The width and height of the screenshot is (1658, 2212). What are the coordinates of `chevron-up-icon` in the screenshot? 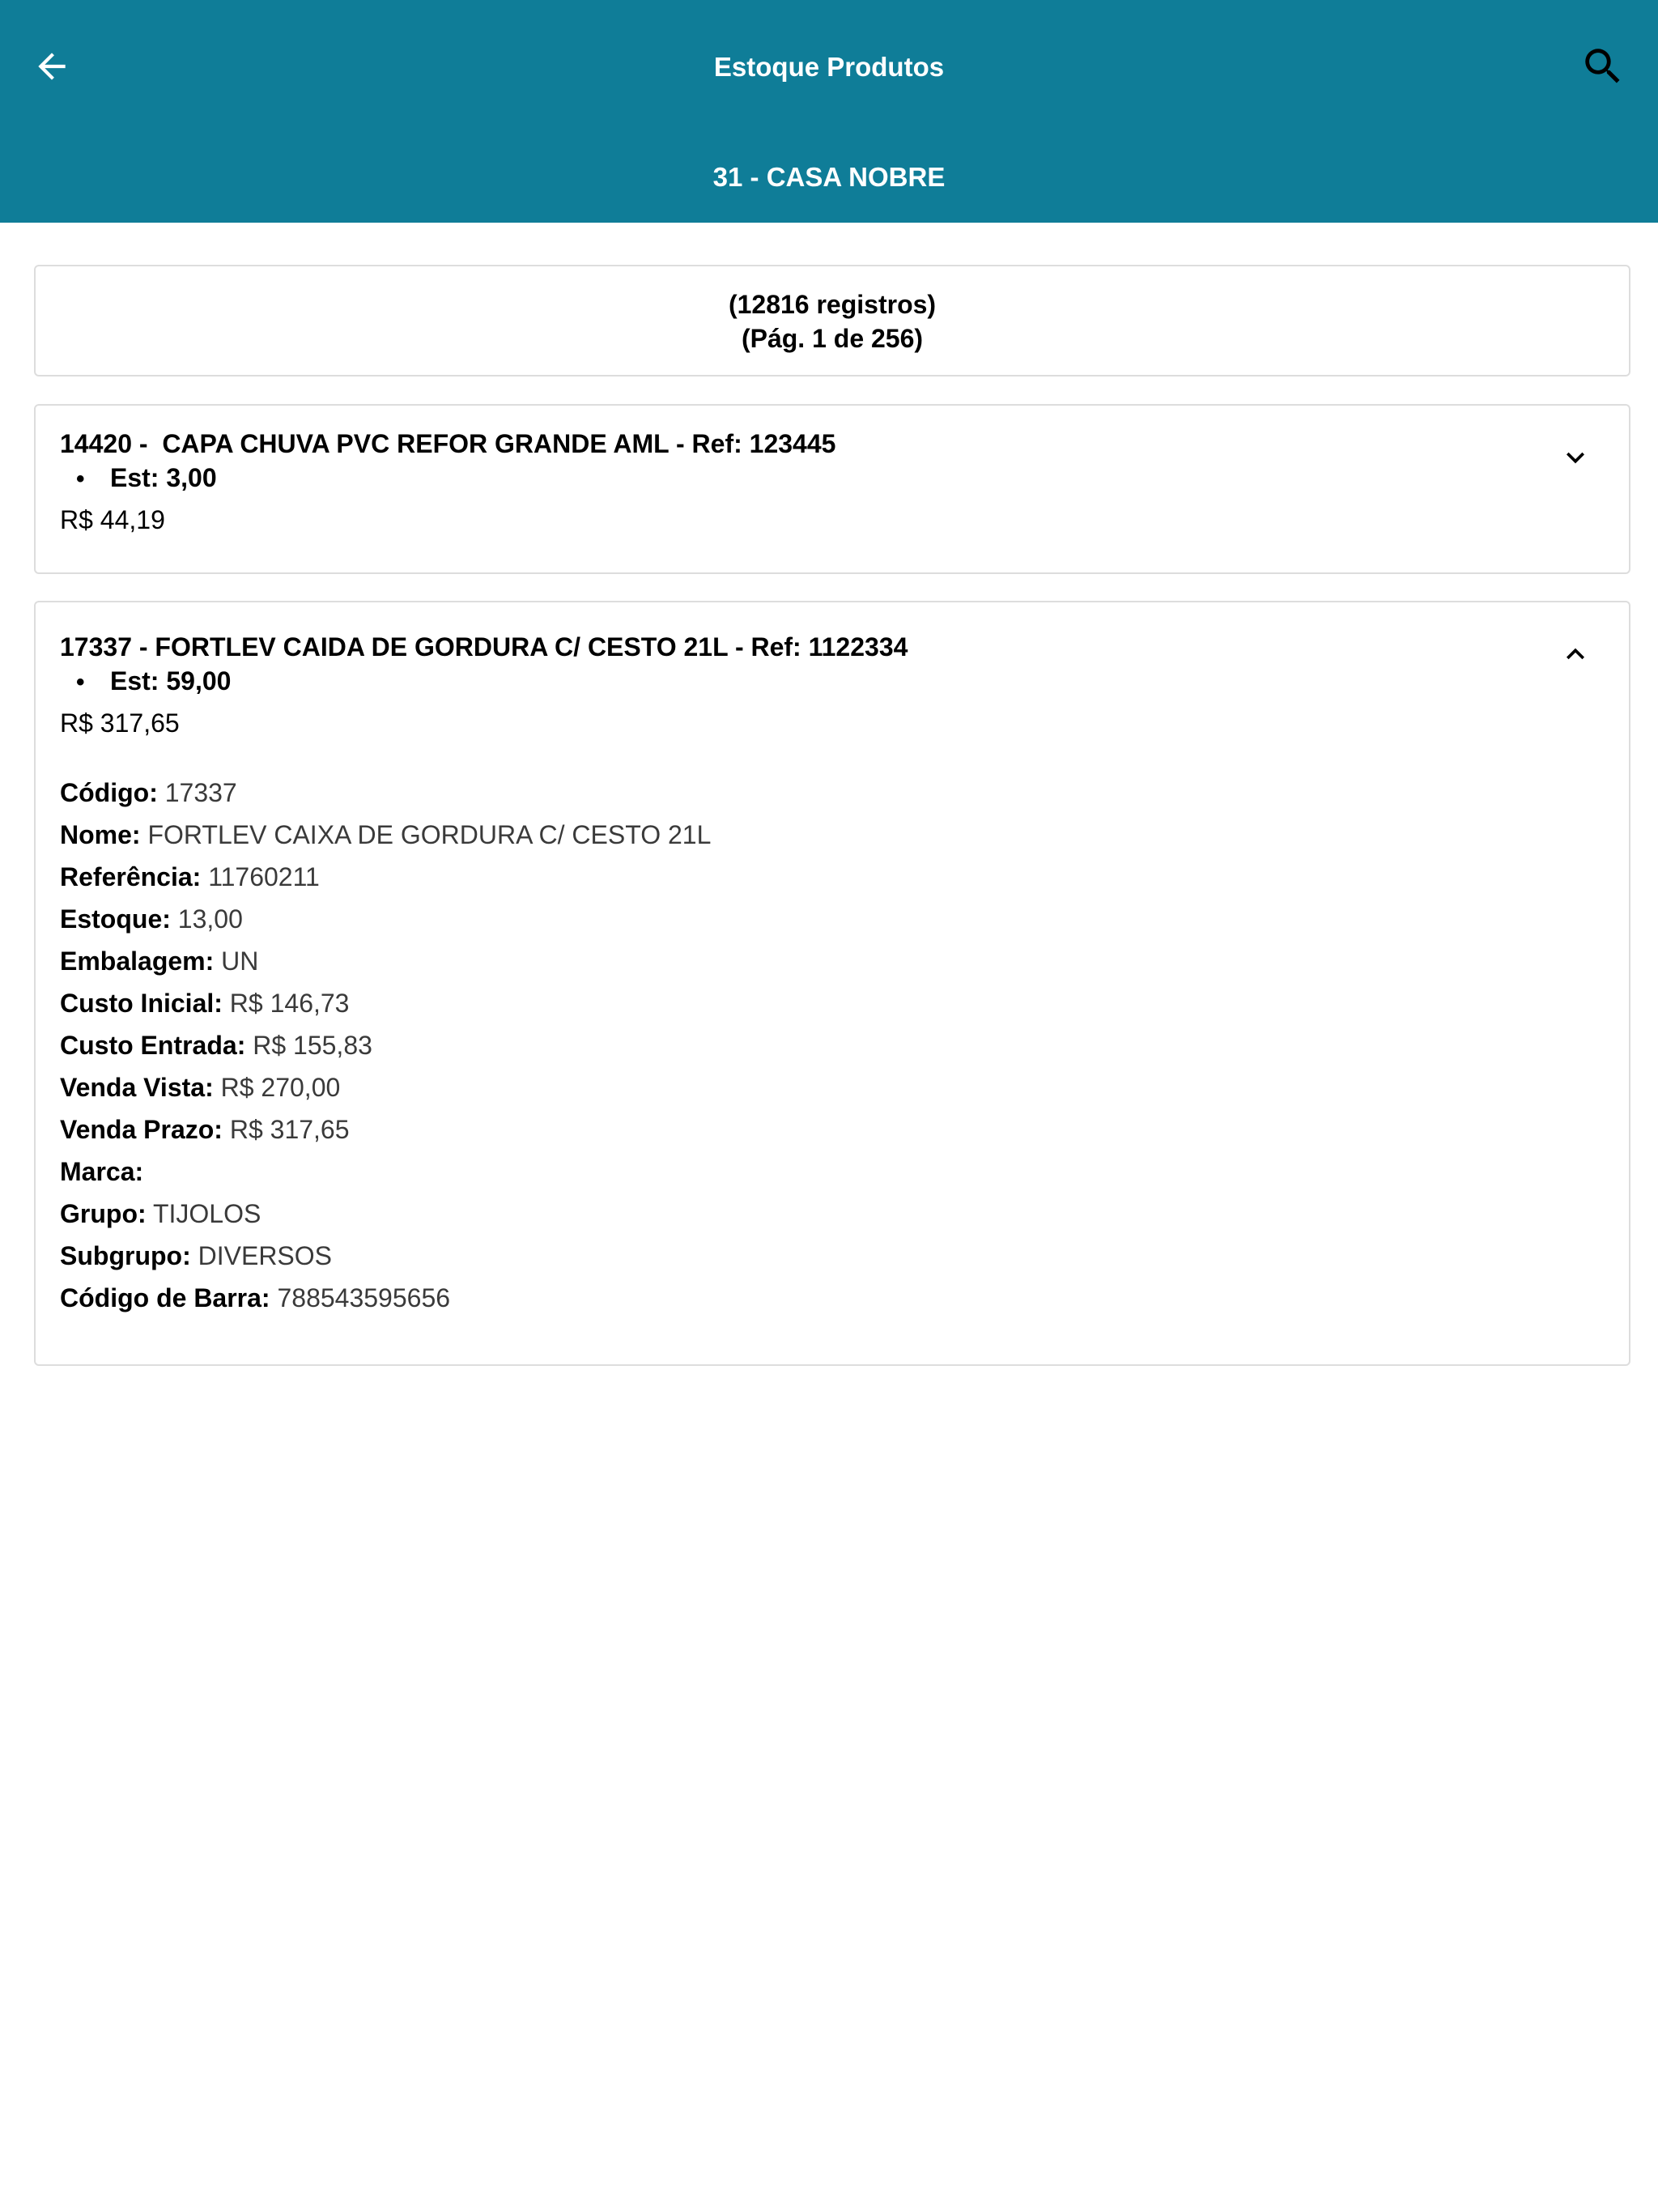 It's located at (1575, 654).